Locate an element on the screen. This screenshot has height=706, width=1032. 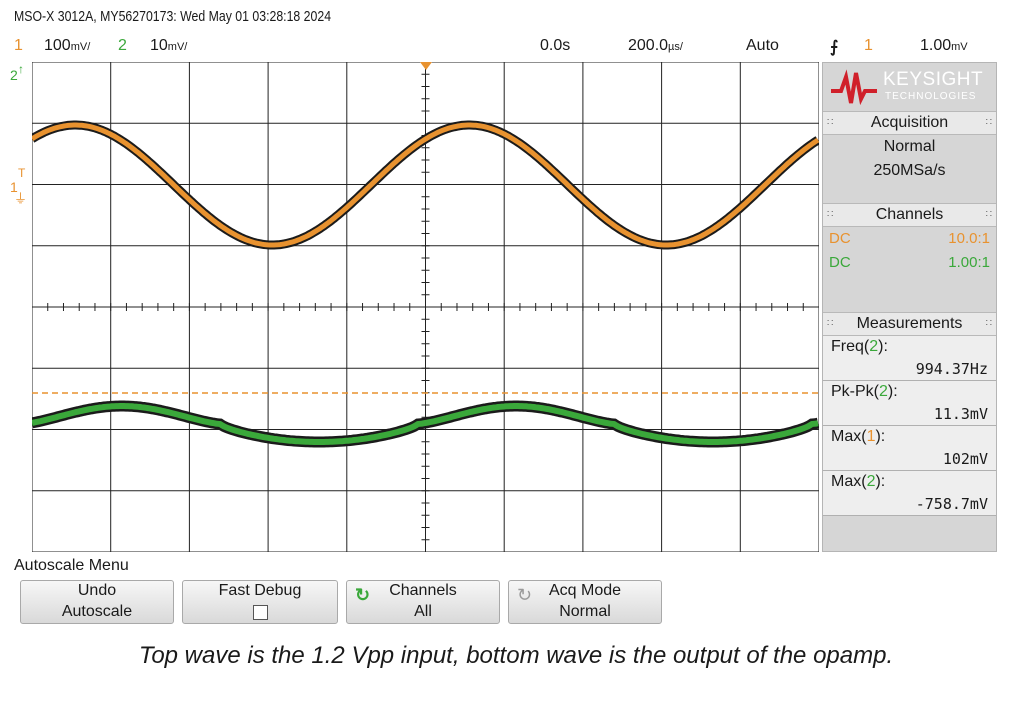
ch1-number: 1 is located at coordinates (18, 46).